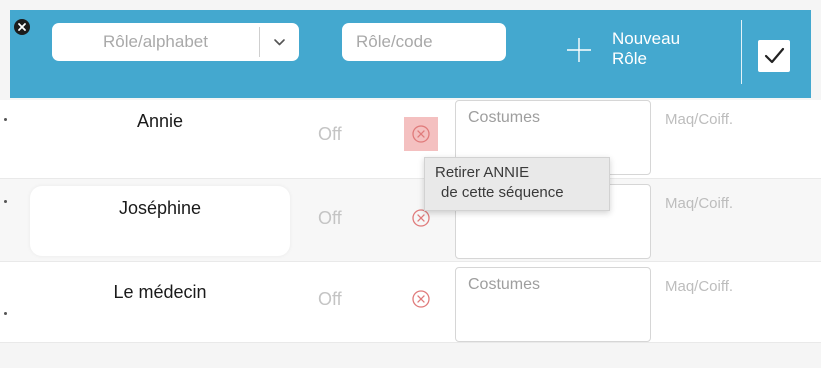  I want to click on role-name: Joséphine, so click(160, 208).